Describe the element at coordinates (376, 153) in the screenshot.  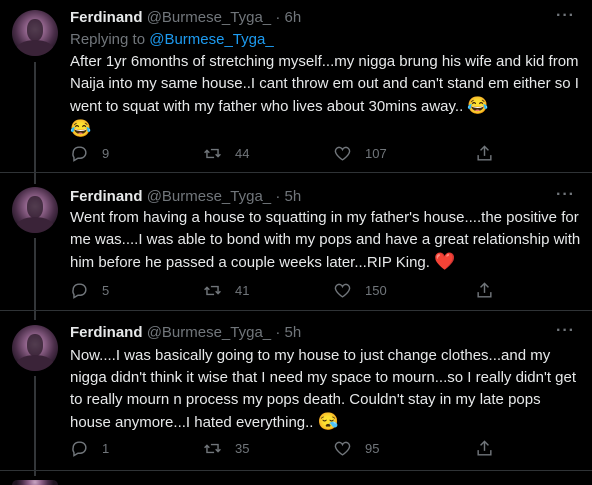
I see `like-count: 107` at that location.